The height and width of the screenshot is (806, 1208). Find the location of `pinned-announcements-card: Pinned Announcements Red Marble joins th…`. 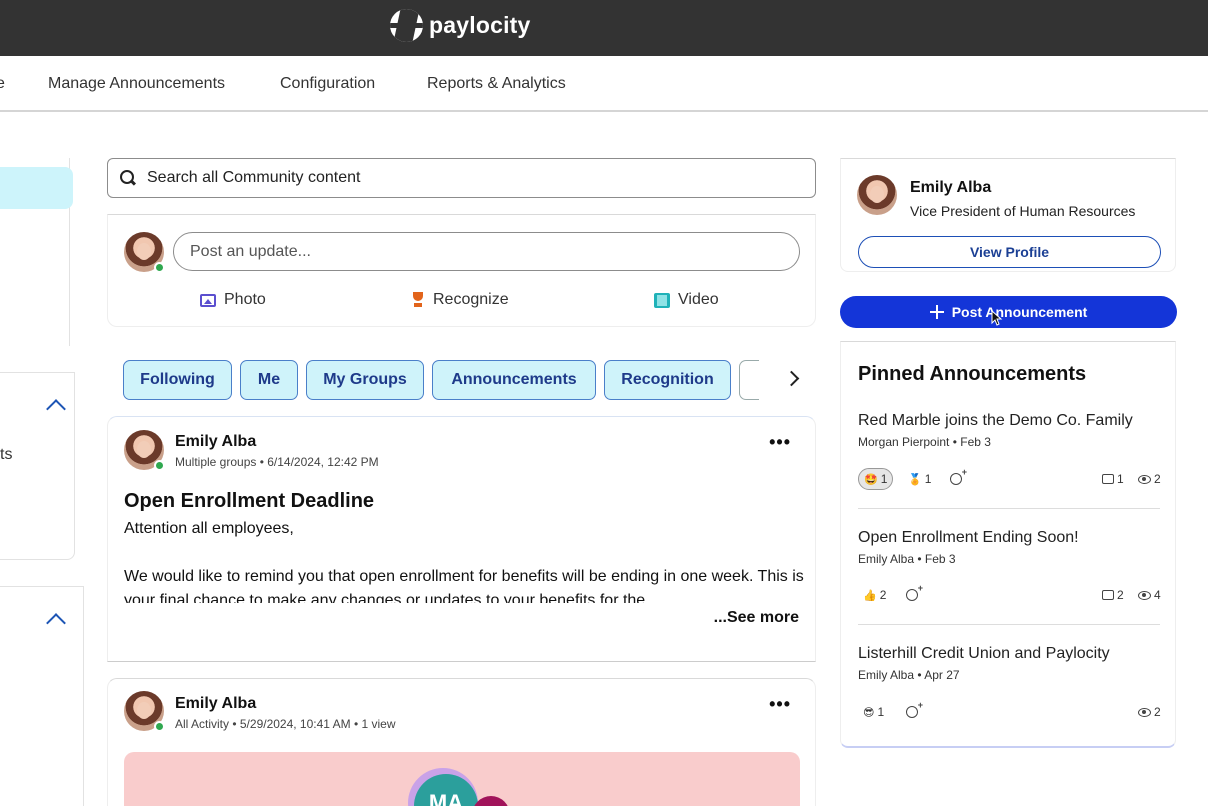

pinned-announcements-card: Pinned Announcements Red Marble joins th… is located at coordinates (1008, 544).